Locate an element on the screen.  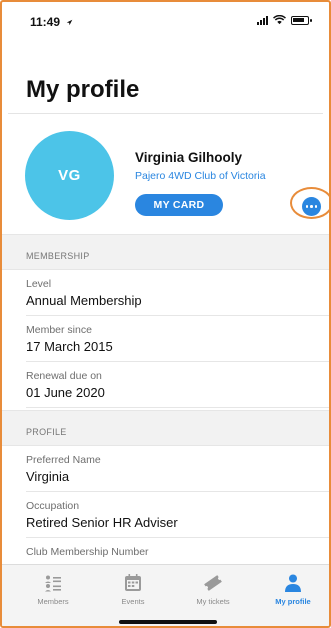
avatar: VG is located at coordinates (69, 175).